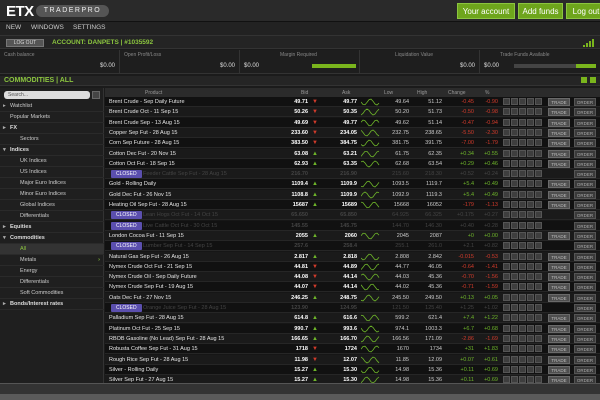 This screenshot has width=600, height=400. I want to click on bid-price: 50.26, so click(288, 112).